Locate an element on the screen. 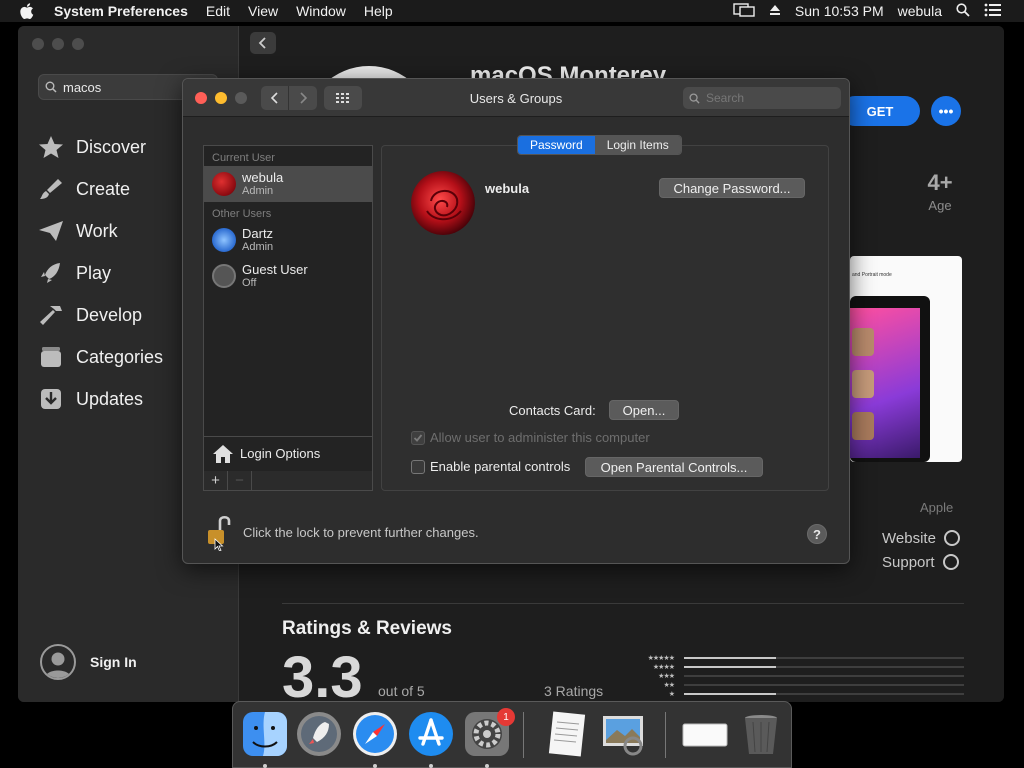  forward-button is located at coordinates (303, 98).